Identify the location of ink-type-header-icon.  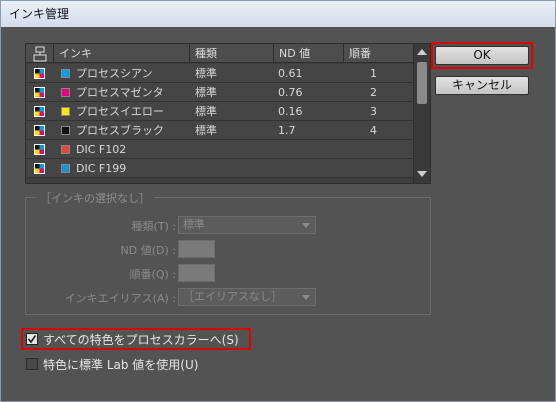
(40, 53).